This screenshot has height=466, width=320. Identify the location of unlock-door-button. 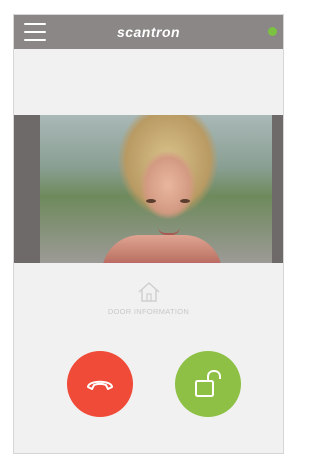
(208, 384).